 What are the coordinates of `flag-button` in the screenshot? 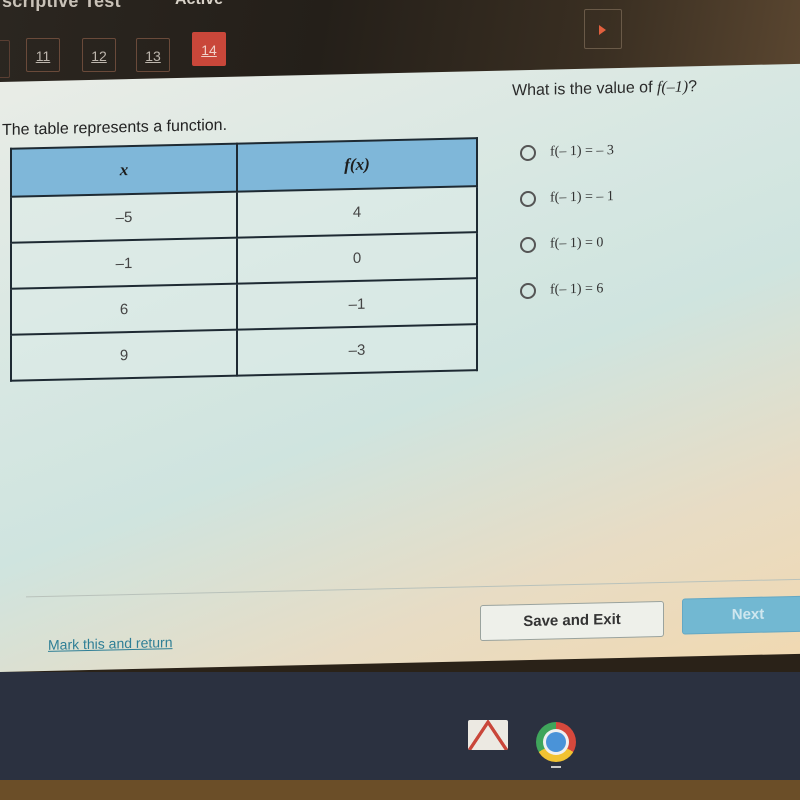 It's located at (603, 29).